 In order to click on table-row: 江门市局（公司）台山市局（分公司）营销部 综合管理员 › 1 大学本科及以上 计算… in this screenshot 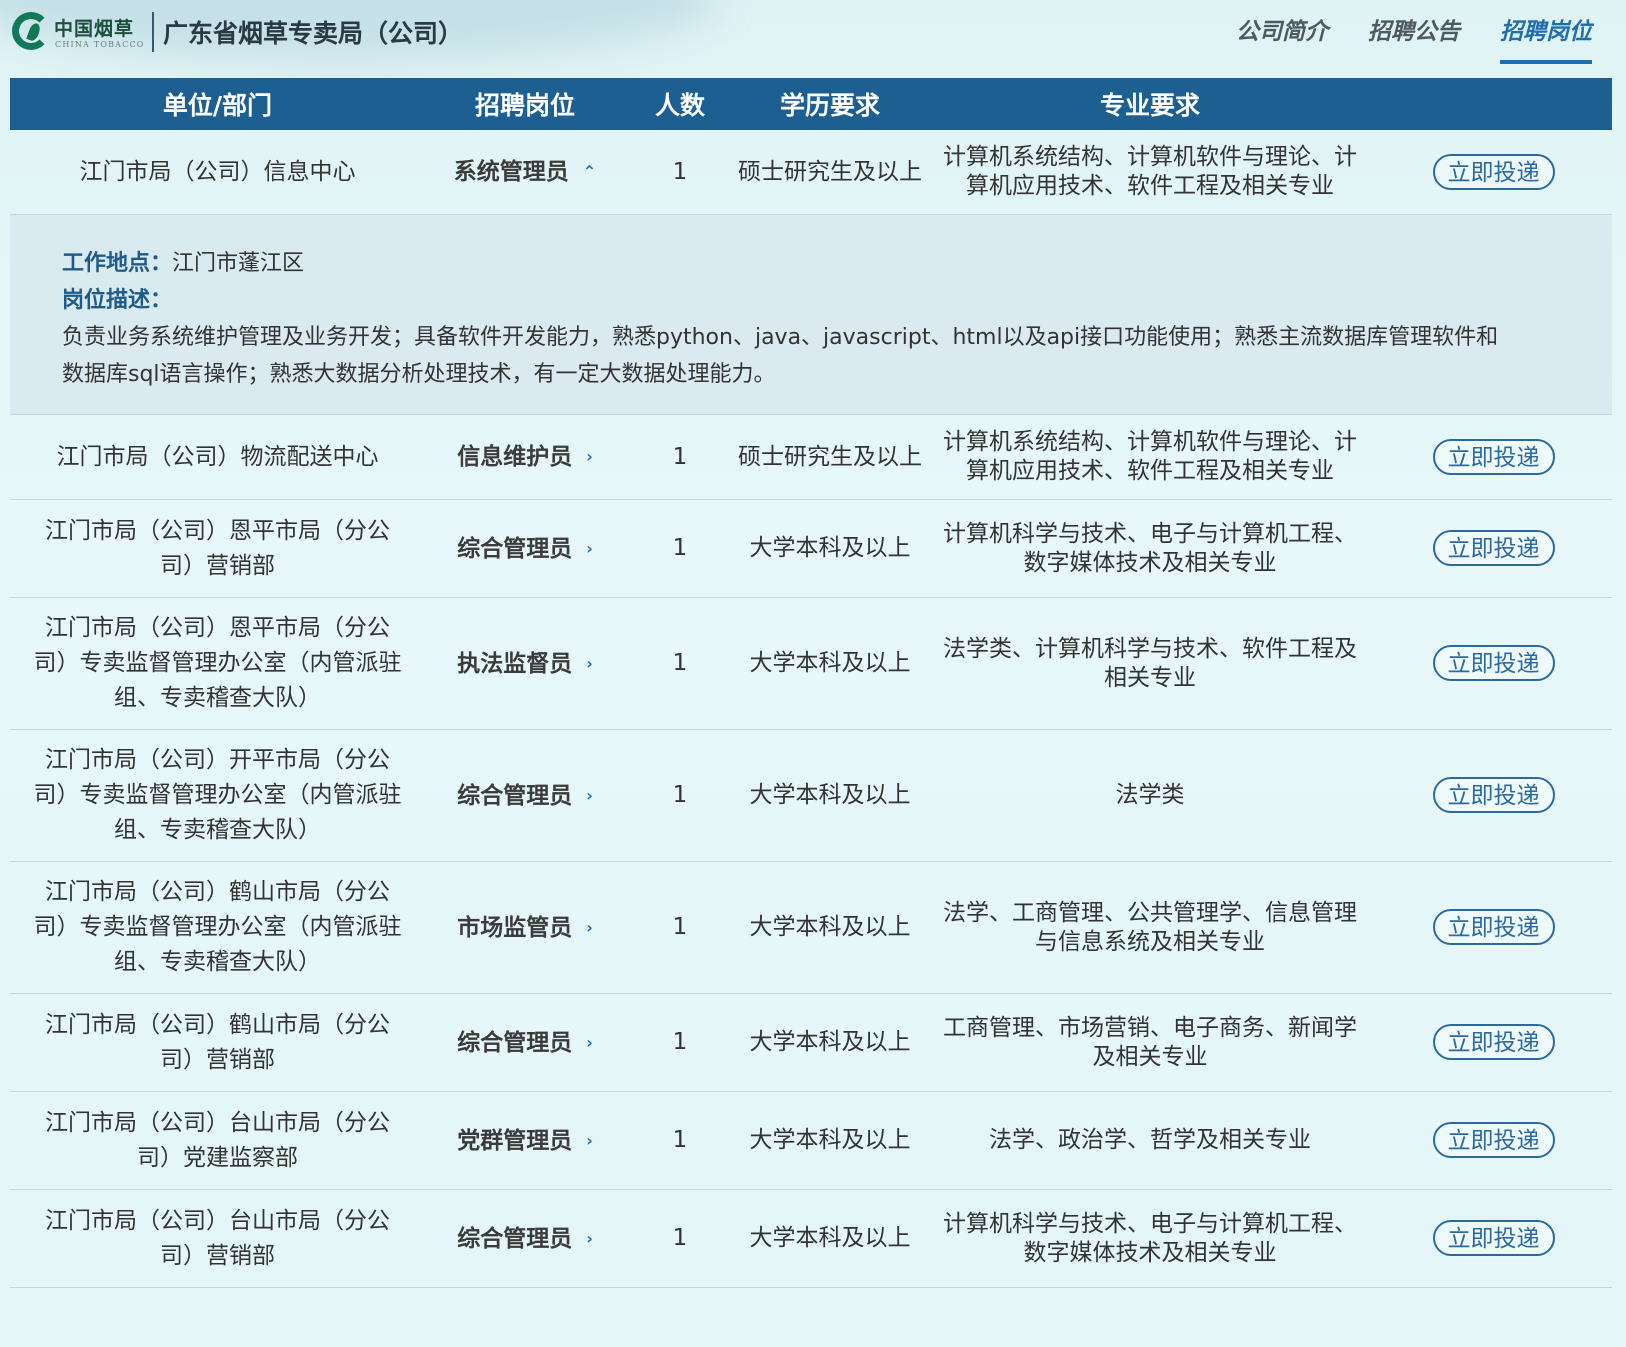, I will do `click(811, 1239)`.